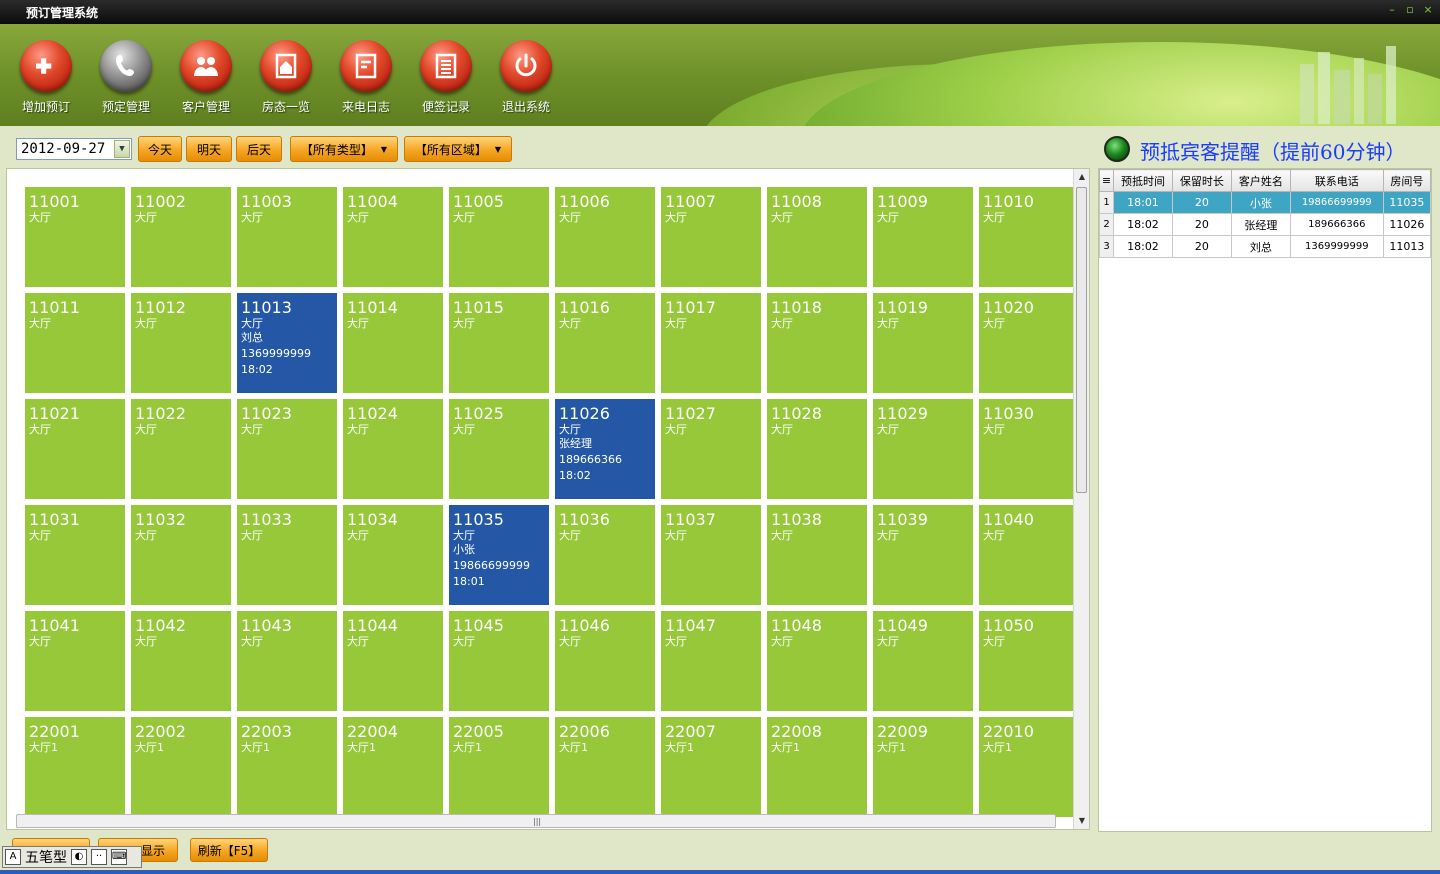 The height and width of the screenshot is (874, 1440). What do you see at coordinates (126, 66) in the screenshot?
I see `phone-icon` at bounding box center [126, 66].